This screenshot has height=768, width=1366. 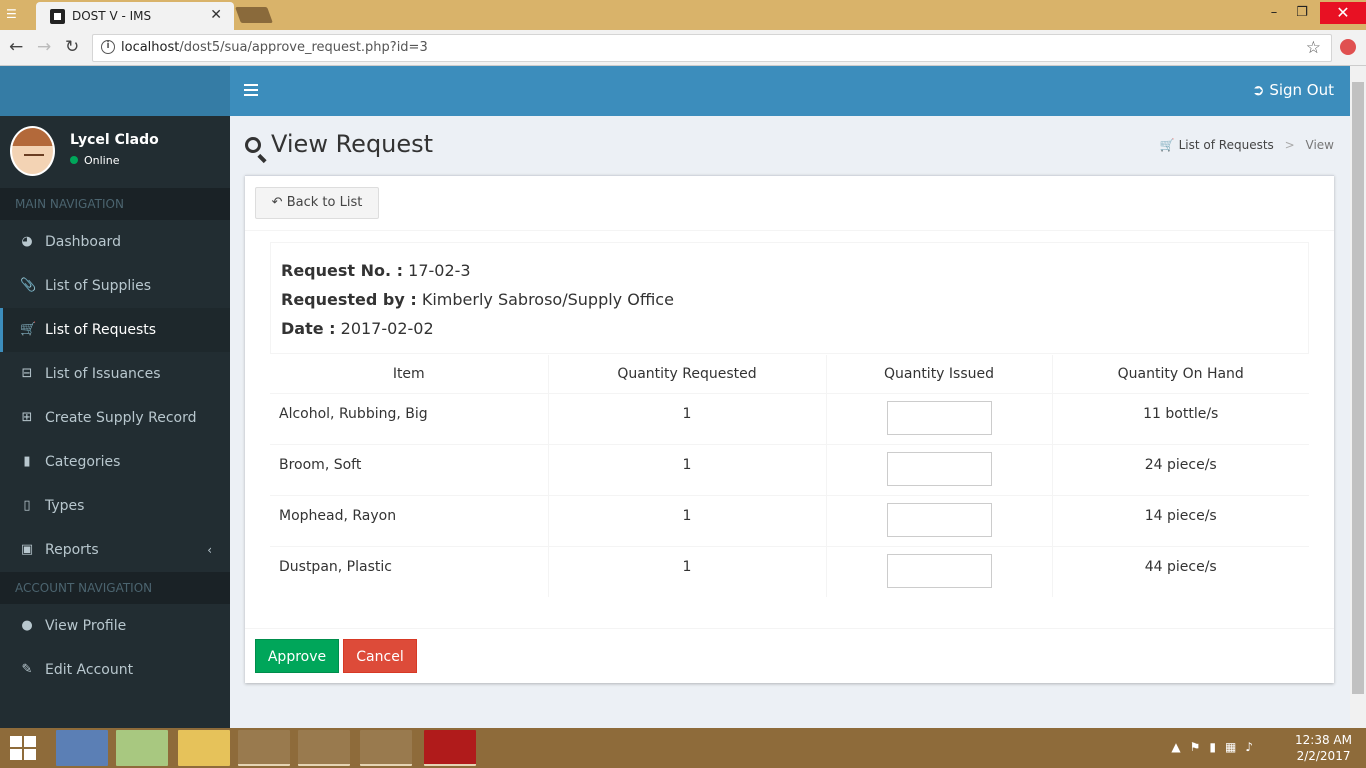 What do you see at coordinates (28, 329) in the screenshot?
I see `cart-icon: 🛒` at bounding box center [28, 329].